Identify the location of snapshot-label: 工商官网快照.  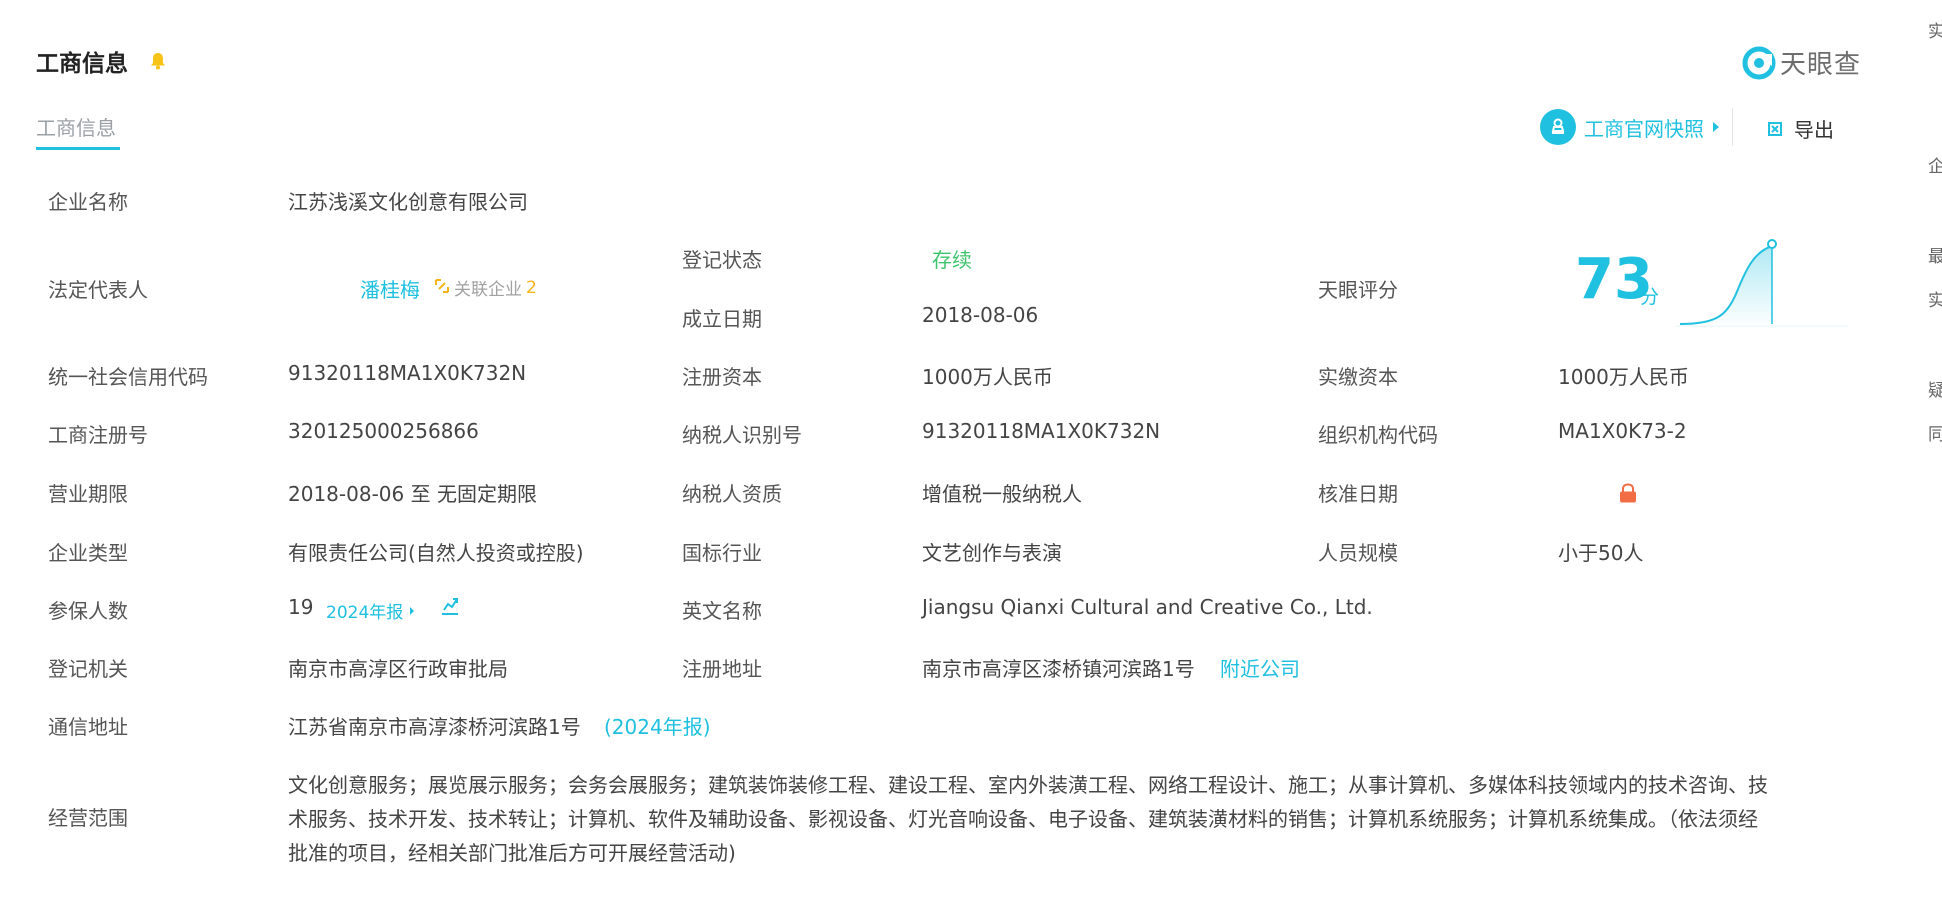
(1644, 128).